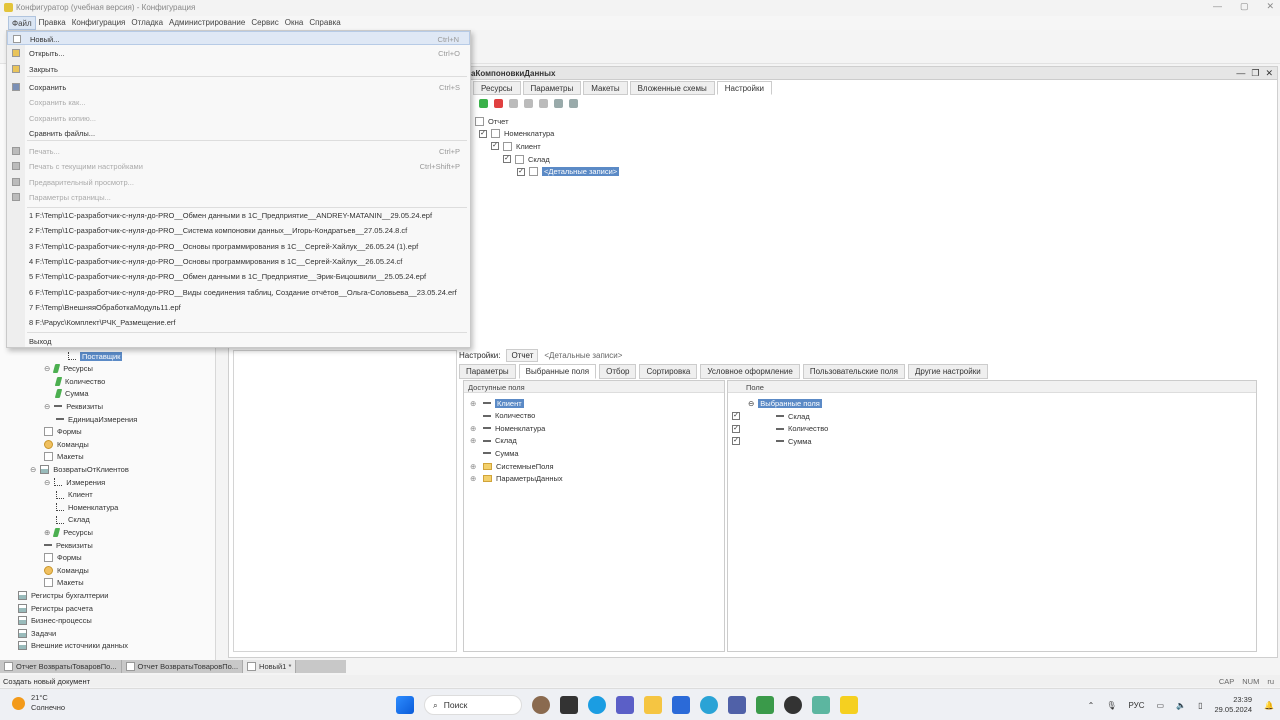 The width and height of the screenshot is (1280, 720). Describe the element at coordinates (793, 705) in the screenshot. I see `obs-icon` at that location.